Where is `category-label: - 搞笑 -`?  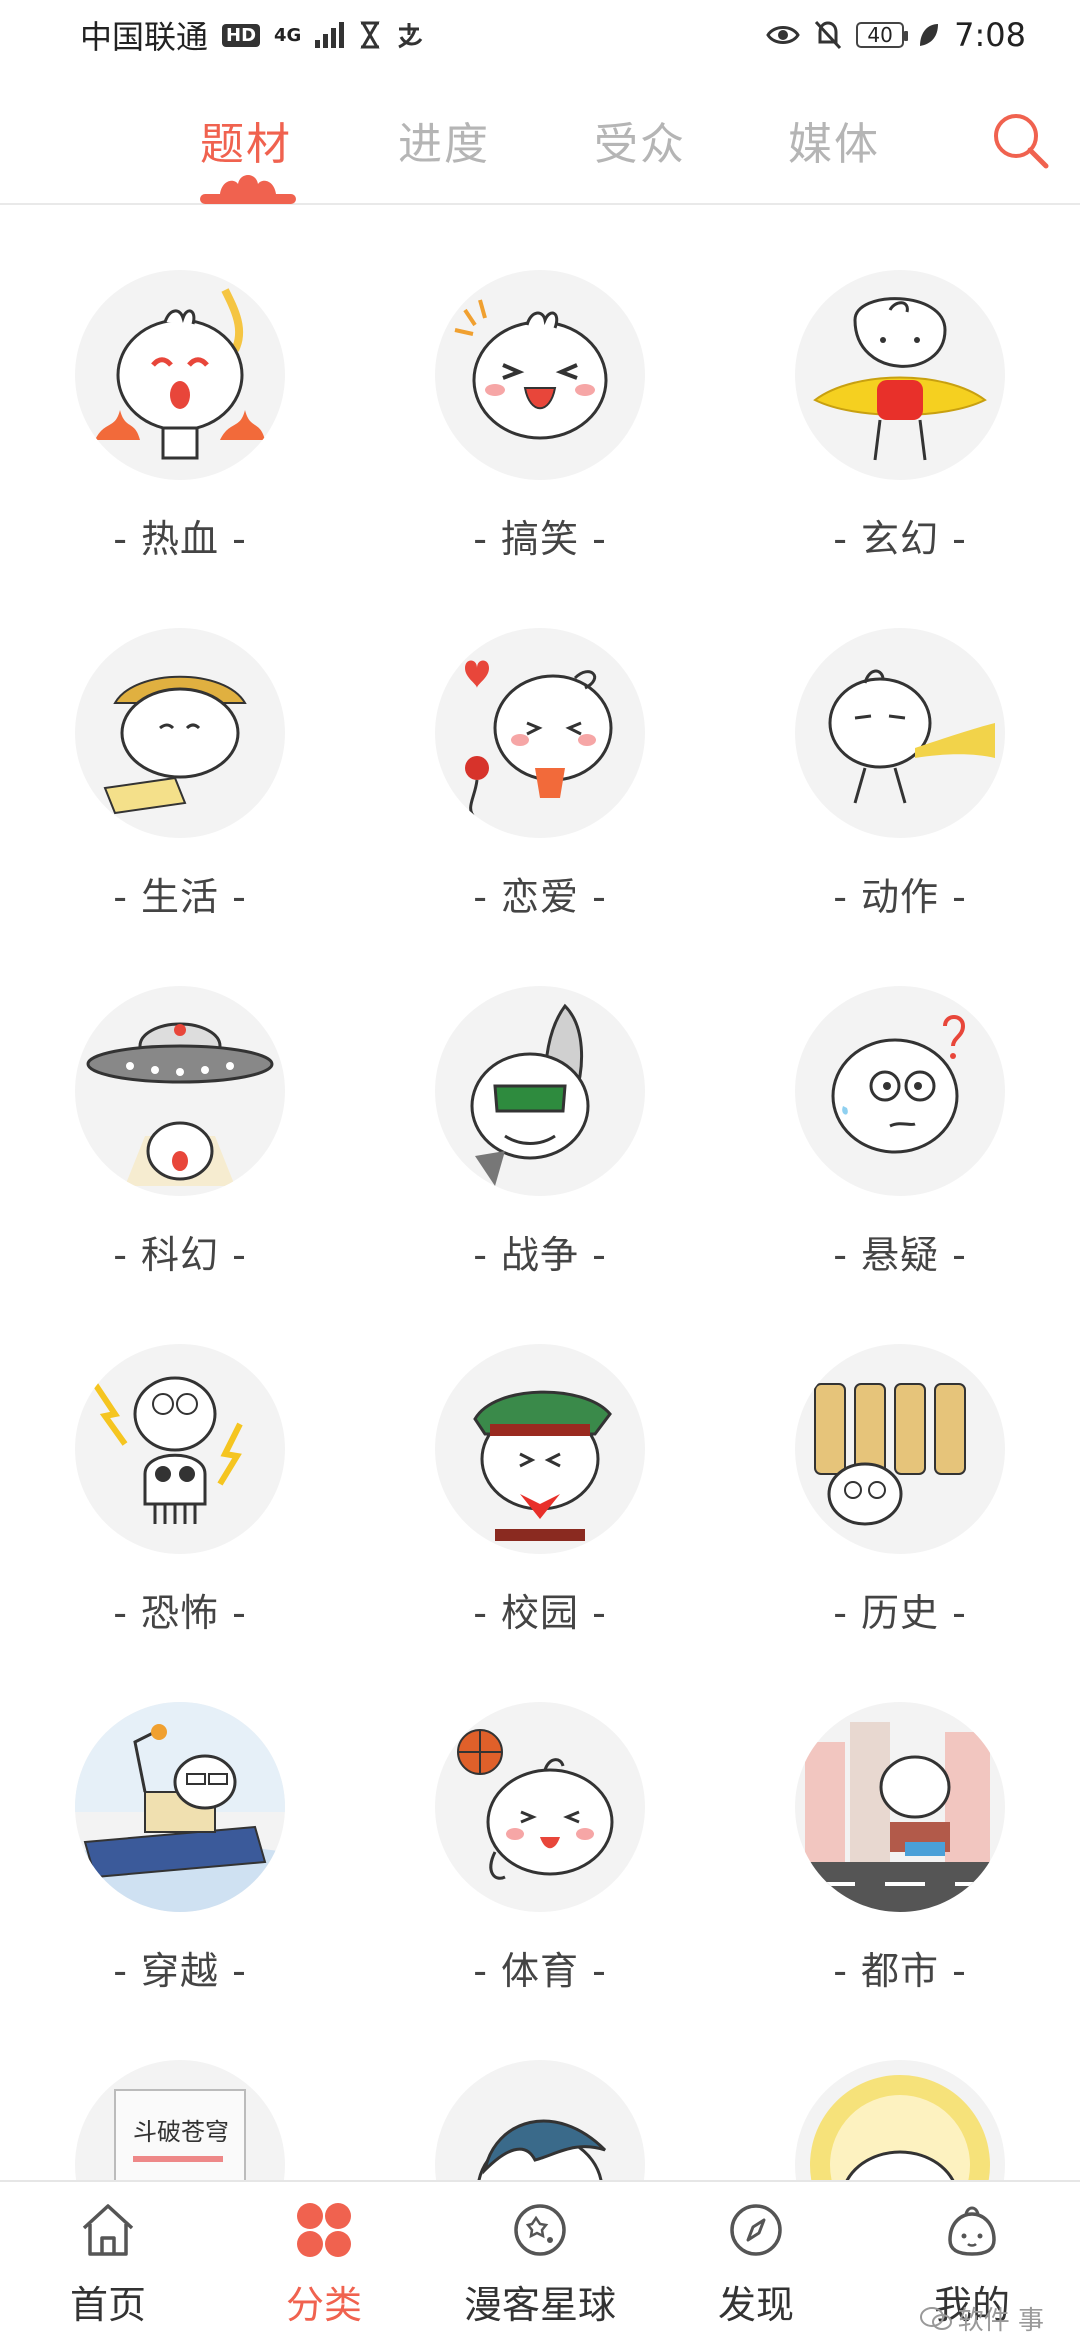
category-label: - 搞笑 - is located at coordinates (540, 539).